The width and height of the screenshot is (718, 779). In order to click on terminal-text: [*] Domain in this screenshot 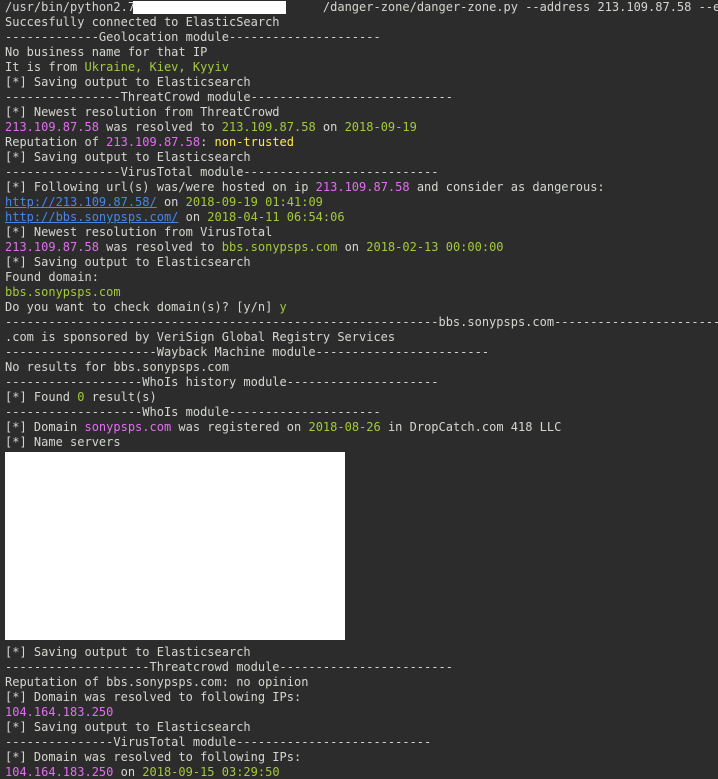, I will do `click(45, 427)`.